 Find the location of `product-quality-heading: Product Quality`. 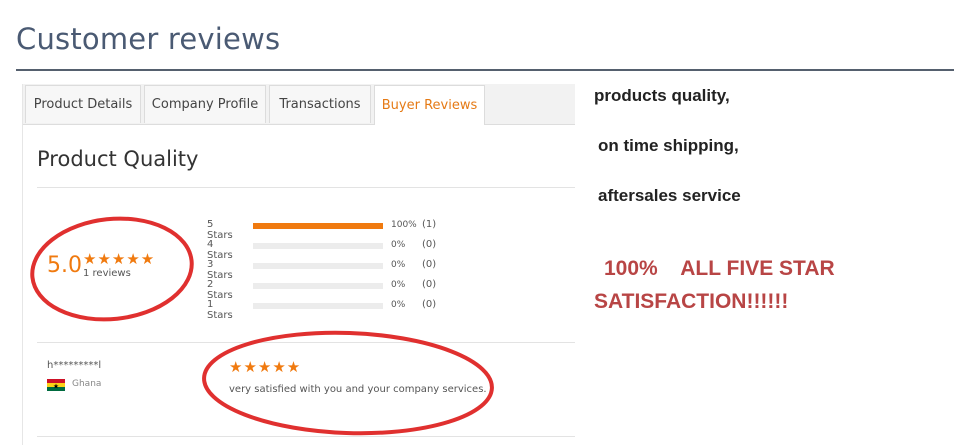

product-quality-heading: Product Quality is located at coordinates (118, 159).